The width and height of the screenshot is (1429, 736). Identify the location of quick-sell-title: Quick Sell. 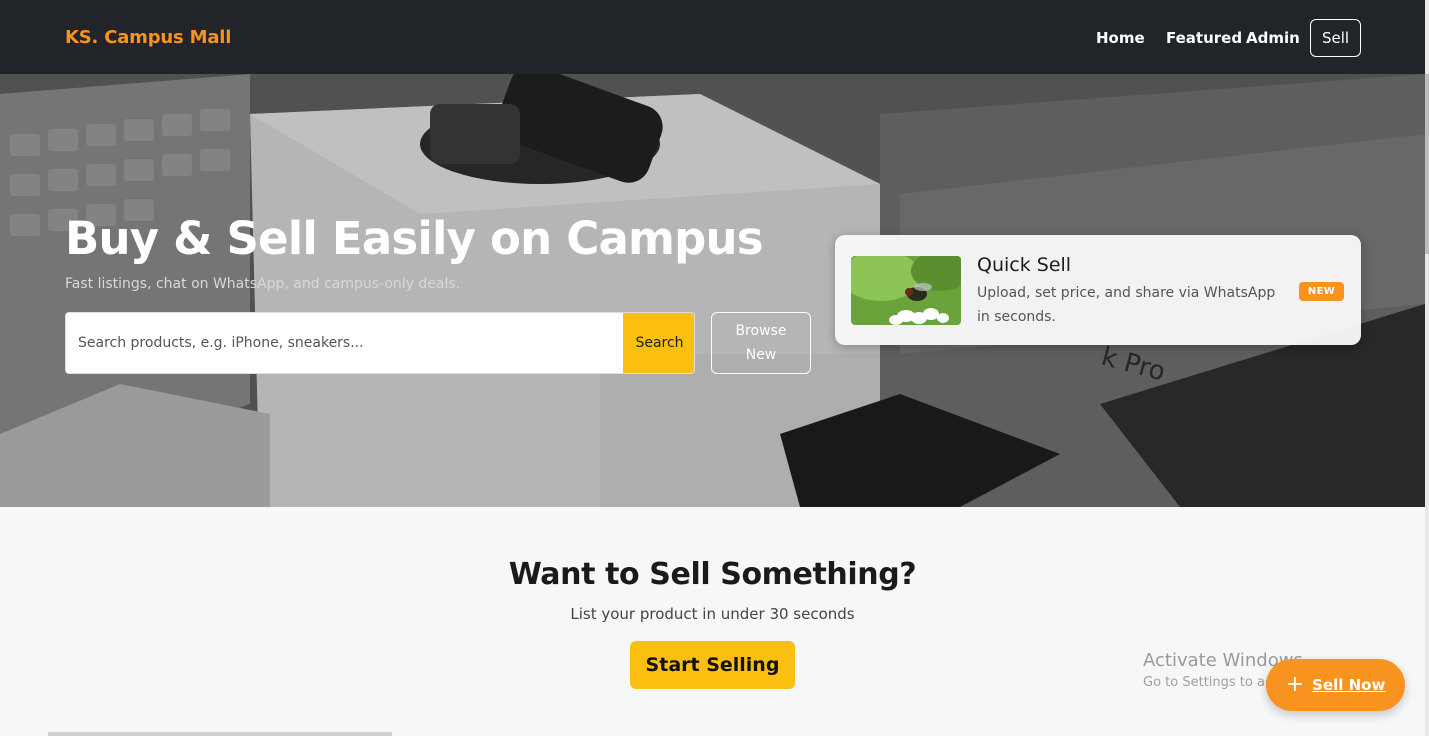
(1024, 265).